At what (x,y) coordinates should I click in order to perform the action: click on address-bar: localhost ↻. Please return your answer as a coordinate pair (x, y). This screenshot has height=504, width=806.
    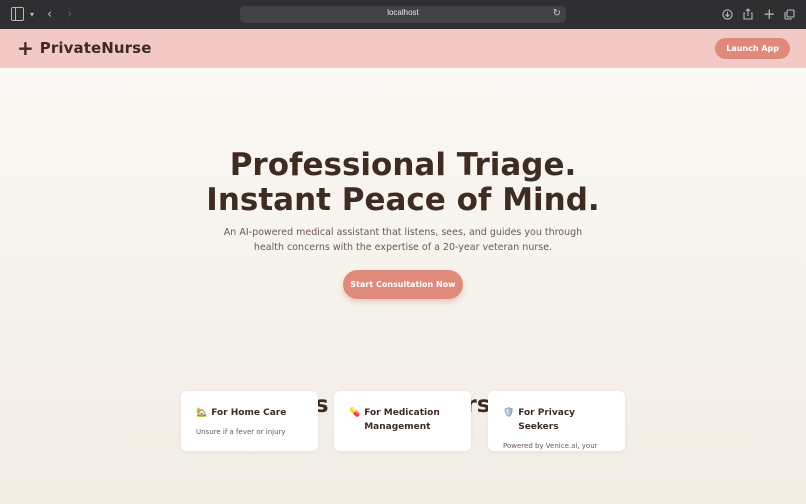
    Looking at the image, I should click on (403, 14).